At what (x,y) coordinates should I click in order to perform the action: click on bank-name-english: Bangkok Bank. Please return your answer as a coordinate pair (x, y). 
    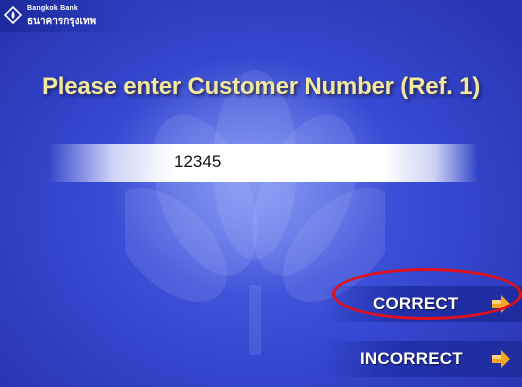
    Looking at the image, I should click on (53, 8).